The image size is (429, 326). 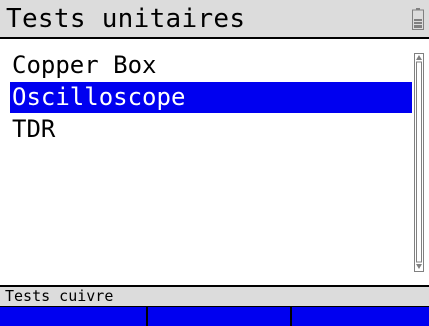 What do you see at coordinates (59, 296) in the screenshot?
I see `status-text: Tests cuivre` at bounding box center [59, 296].